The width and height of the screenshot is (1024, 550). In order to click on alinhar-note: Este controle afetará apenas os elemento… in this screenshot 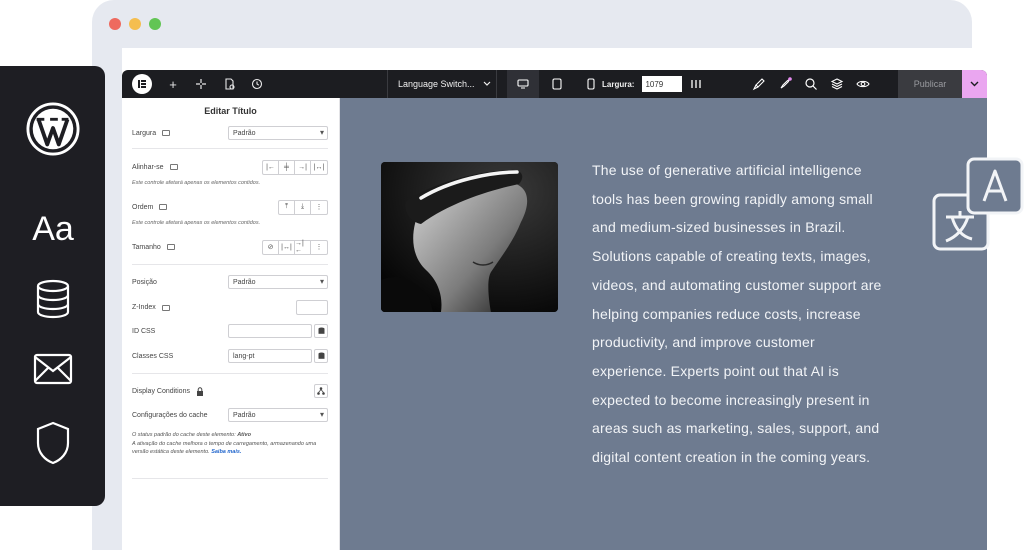, I will do `click(196, 183)`.